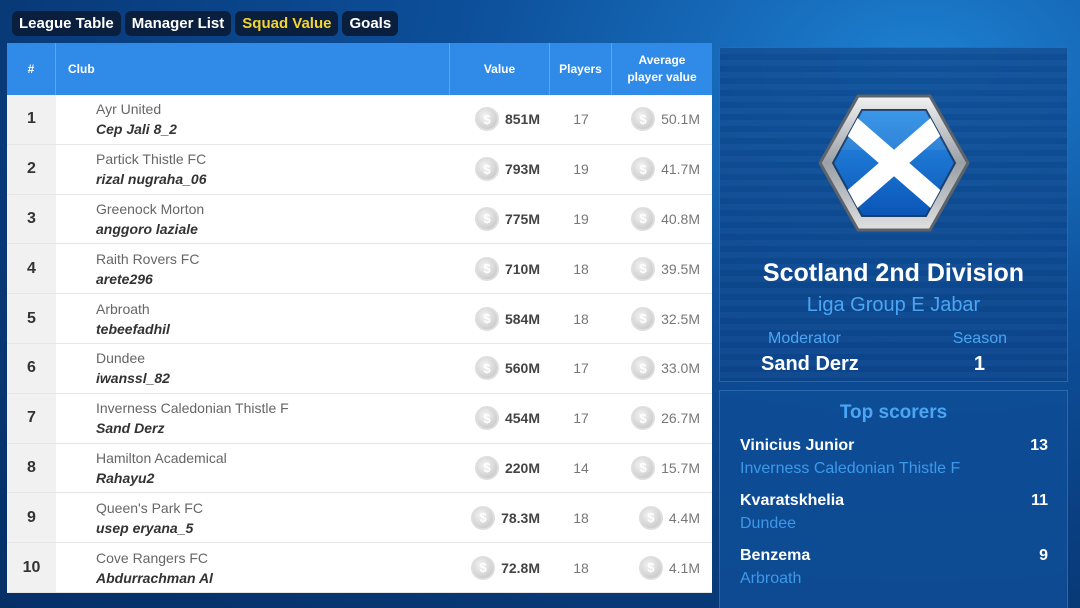 The width and height of the screenshot is (1080, 608). Describe the element at coordinates (662, 418) in the screenshot. I see `row-average-value: $26.7M` at that location.